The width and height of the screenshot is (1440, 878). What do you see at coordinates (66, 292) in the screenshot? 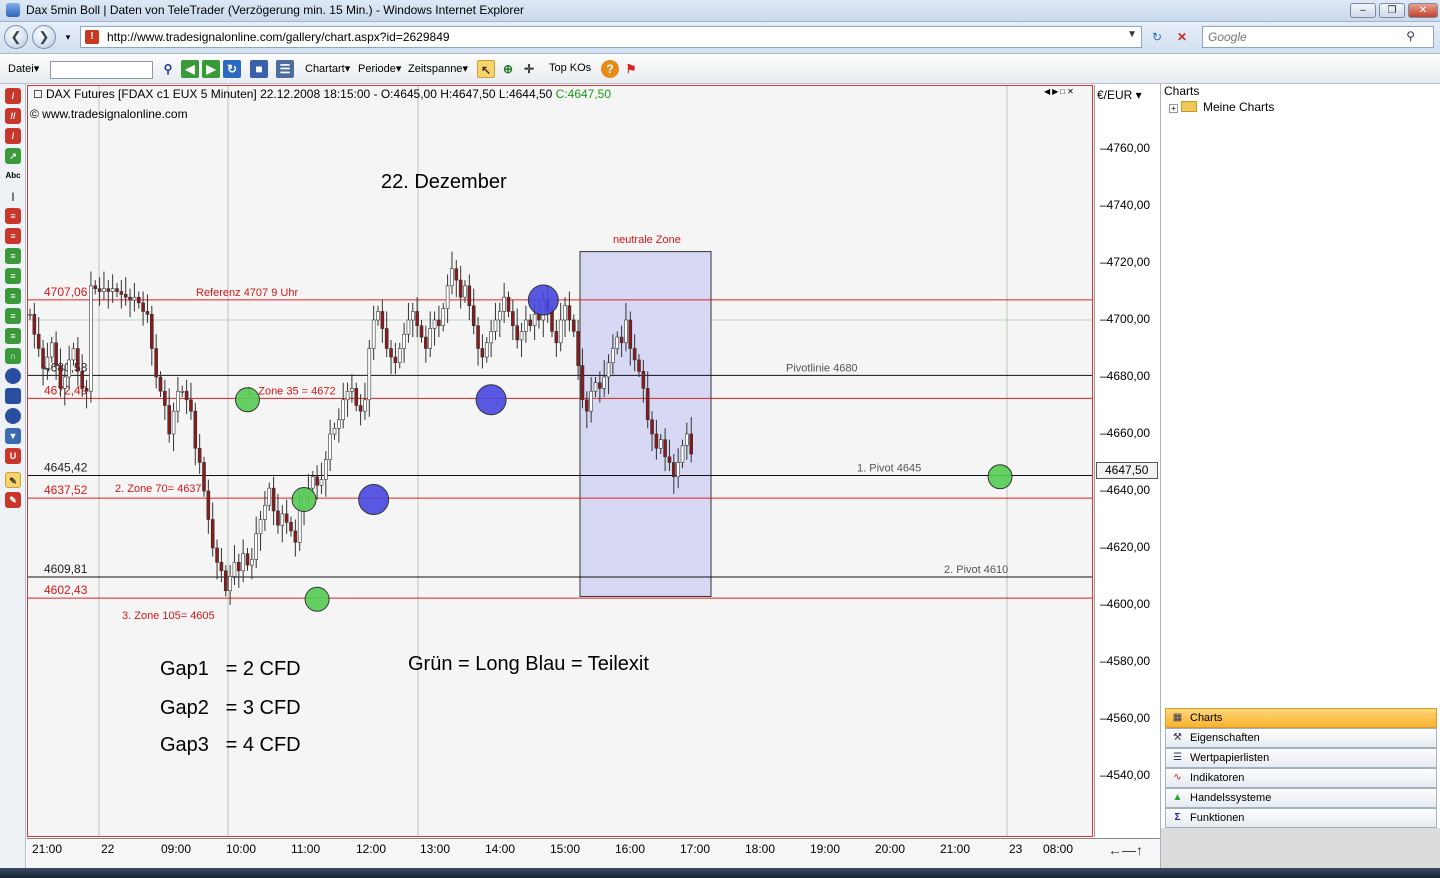
I see `level-label: 4707,06` at bounding box center [66, 292].